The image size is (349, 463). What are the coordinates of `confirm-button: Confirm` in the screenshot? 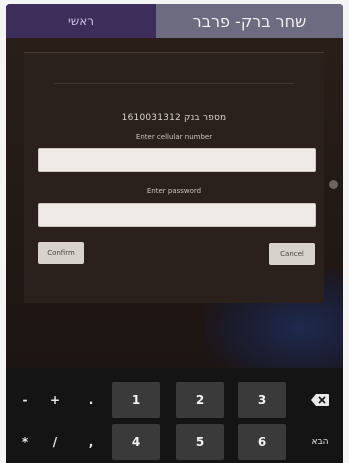 It's located at (61, 253).